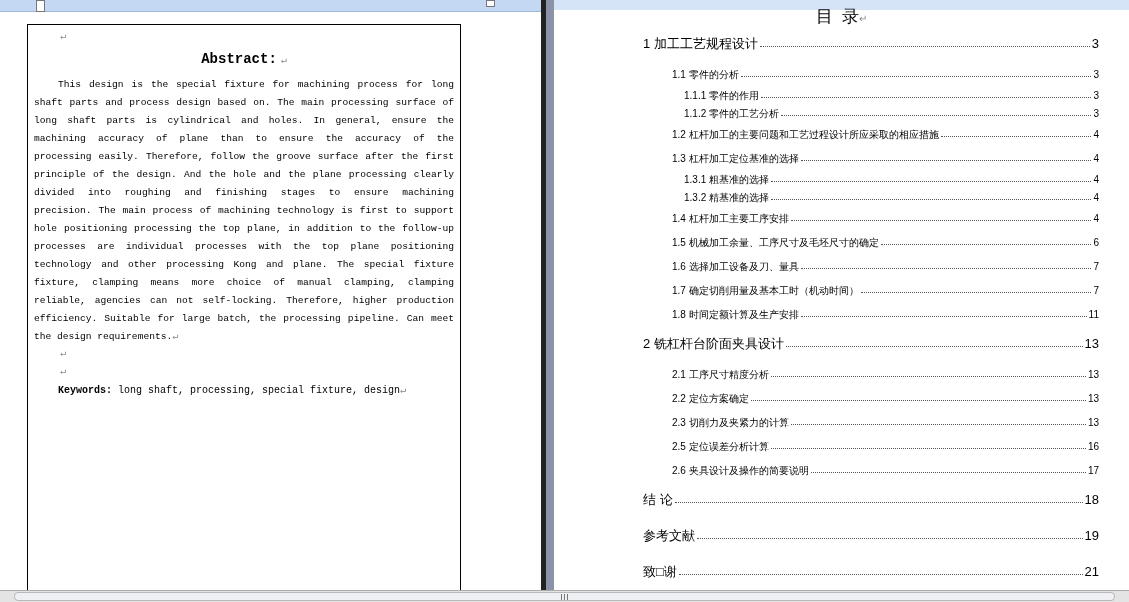 The width and height of the screenshot is (1129, 602). What do you see at coordinates (1093, 470) in the screenshot?
I see `page-number: 17` at bounding box center [1093, 470].